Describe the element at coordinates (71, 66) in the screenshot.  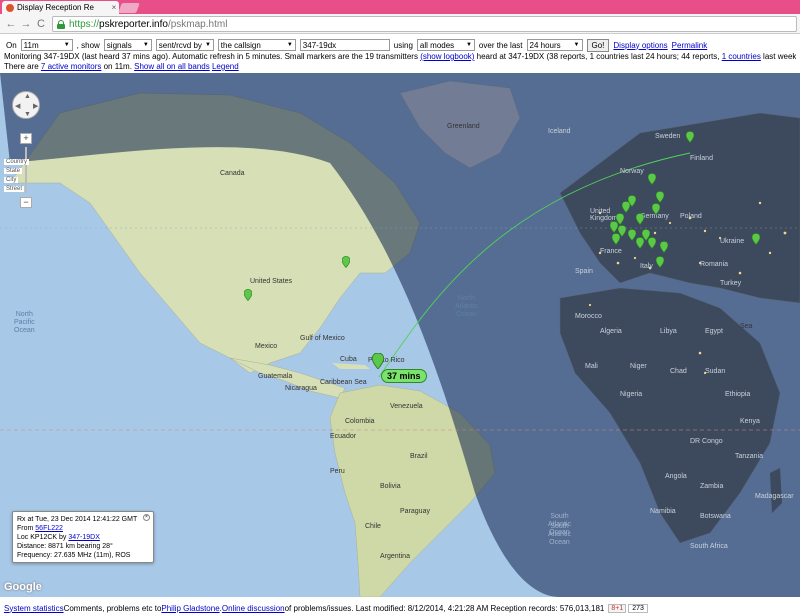
I see `active-monitors-link: 7 active monitors` at that location.